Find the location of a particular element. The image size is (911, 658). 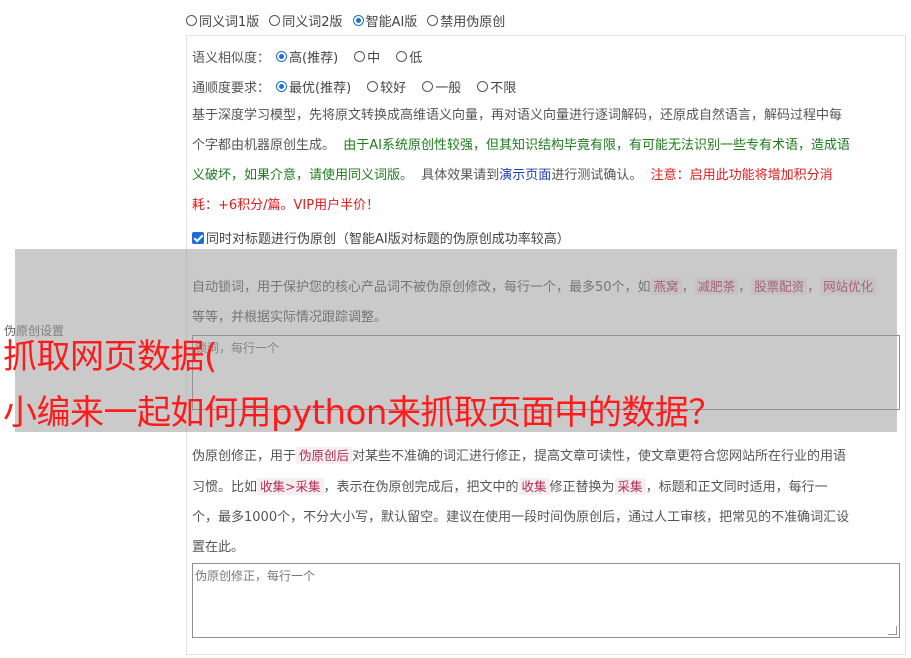

radio-fluency-any: 不限 is located at coordinates (496, 86).